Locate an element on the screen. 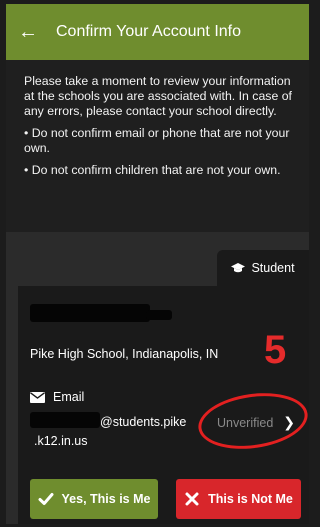  redacted-email-user is located at coordinates (65, 420).